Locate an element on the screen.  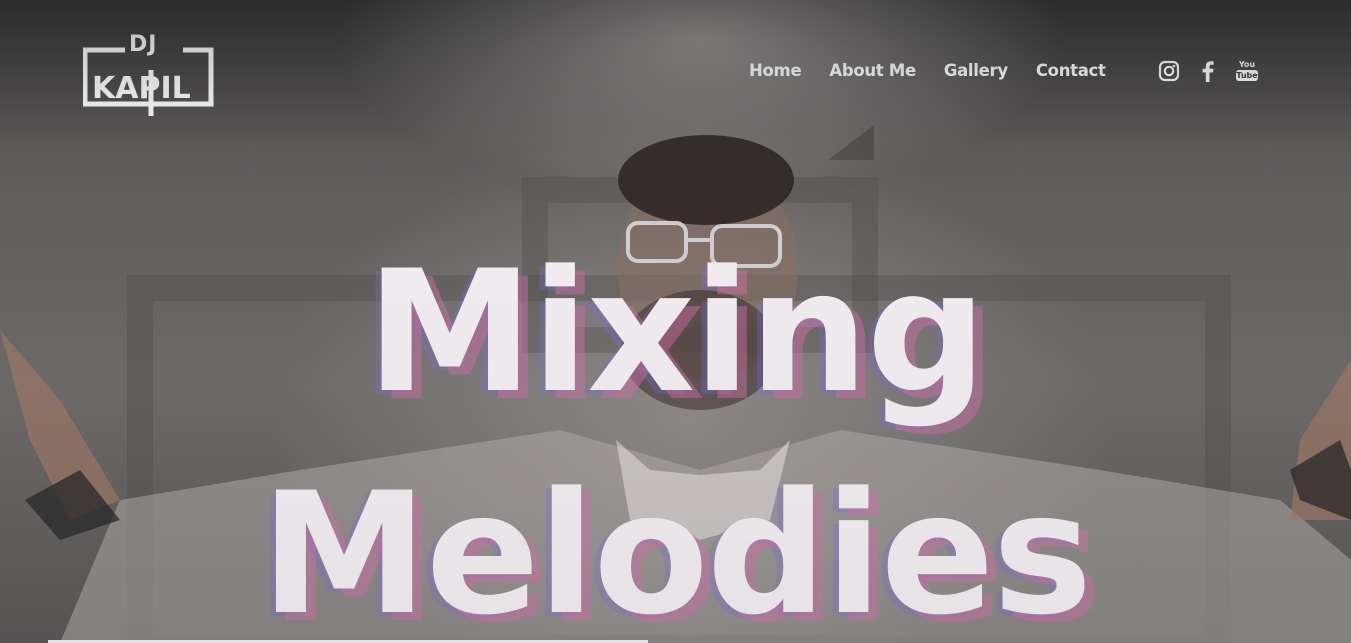
nav-home-link: Home is located at coordinates (775, 70).